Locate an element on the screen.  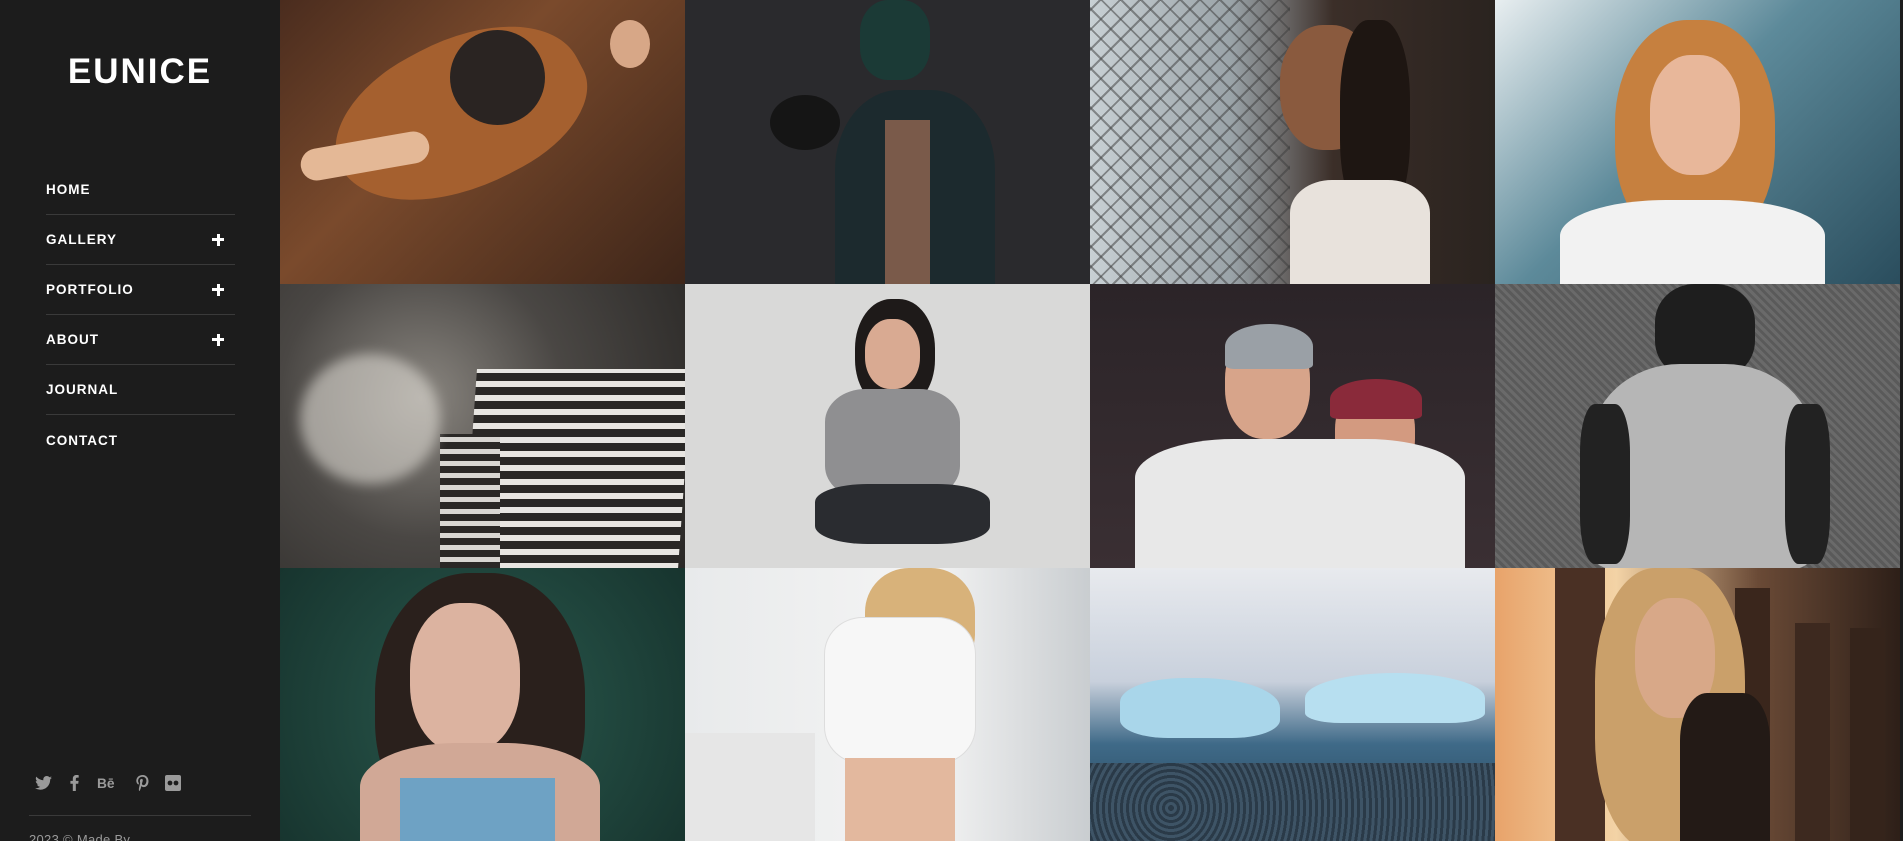
nav-item-journal: JOURNAL is located at coordinates (140, 390).